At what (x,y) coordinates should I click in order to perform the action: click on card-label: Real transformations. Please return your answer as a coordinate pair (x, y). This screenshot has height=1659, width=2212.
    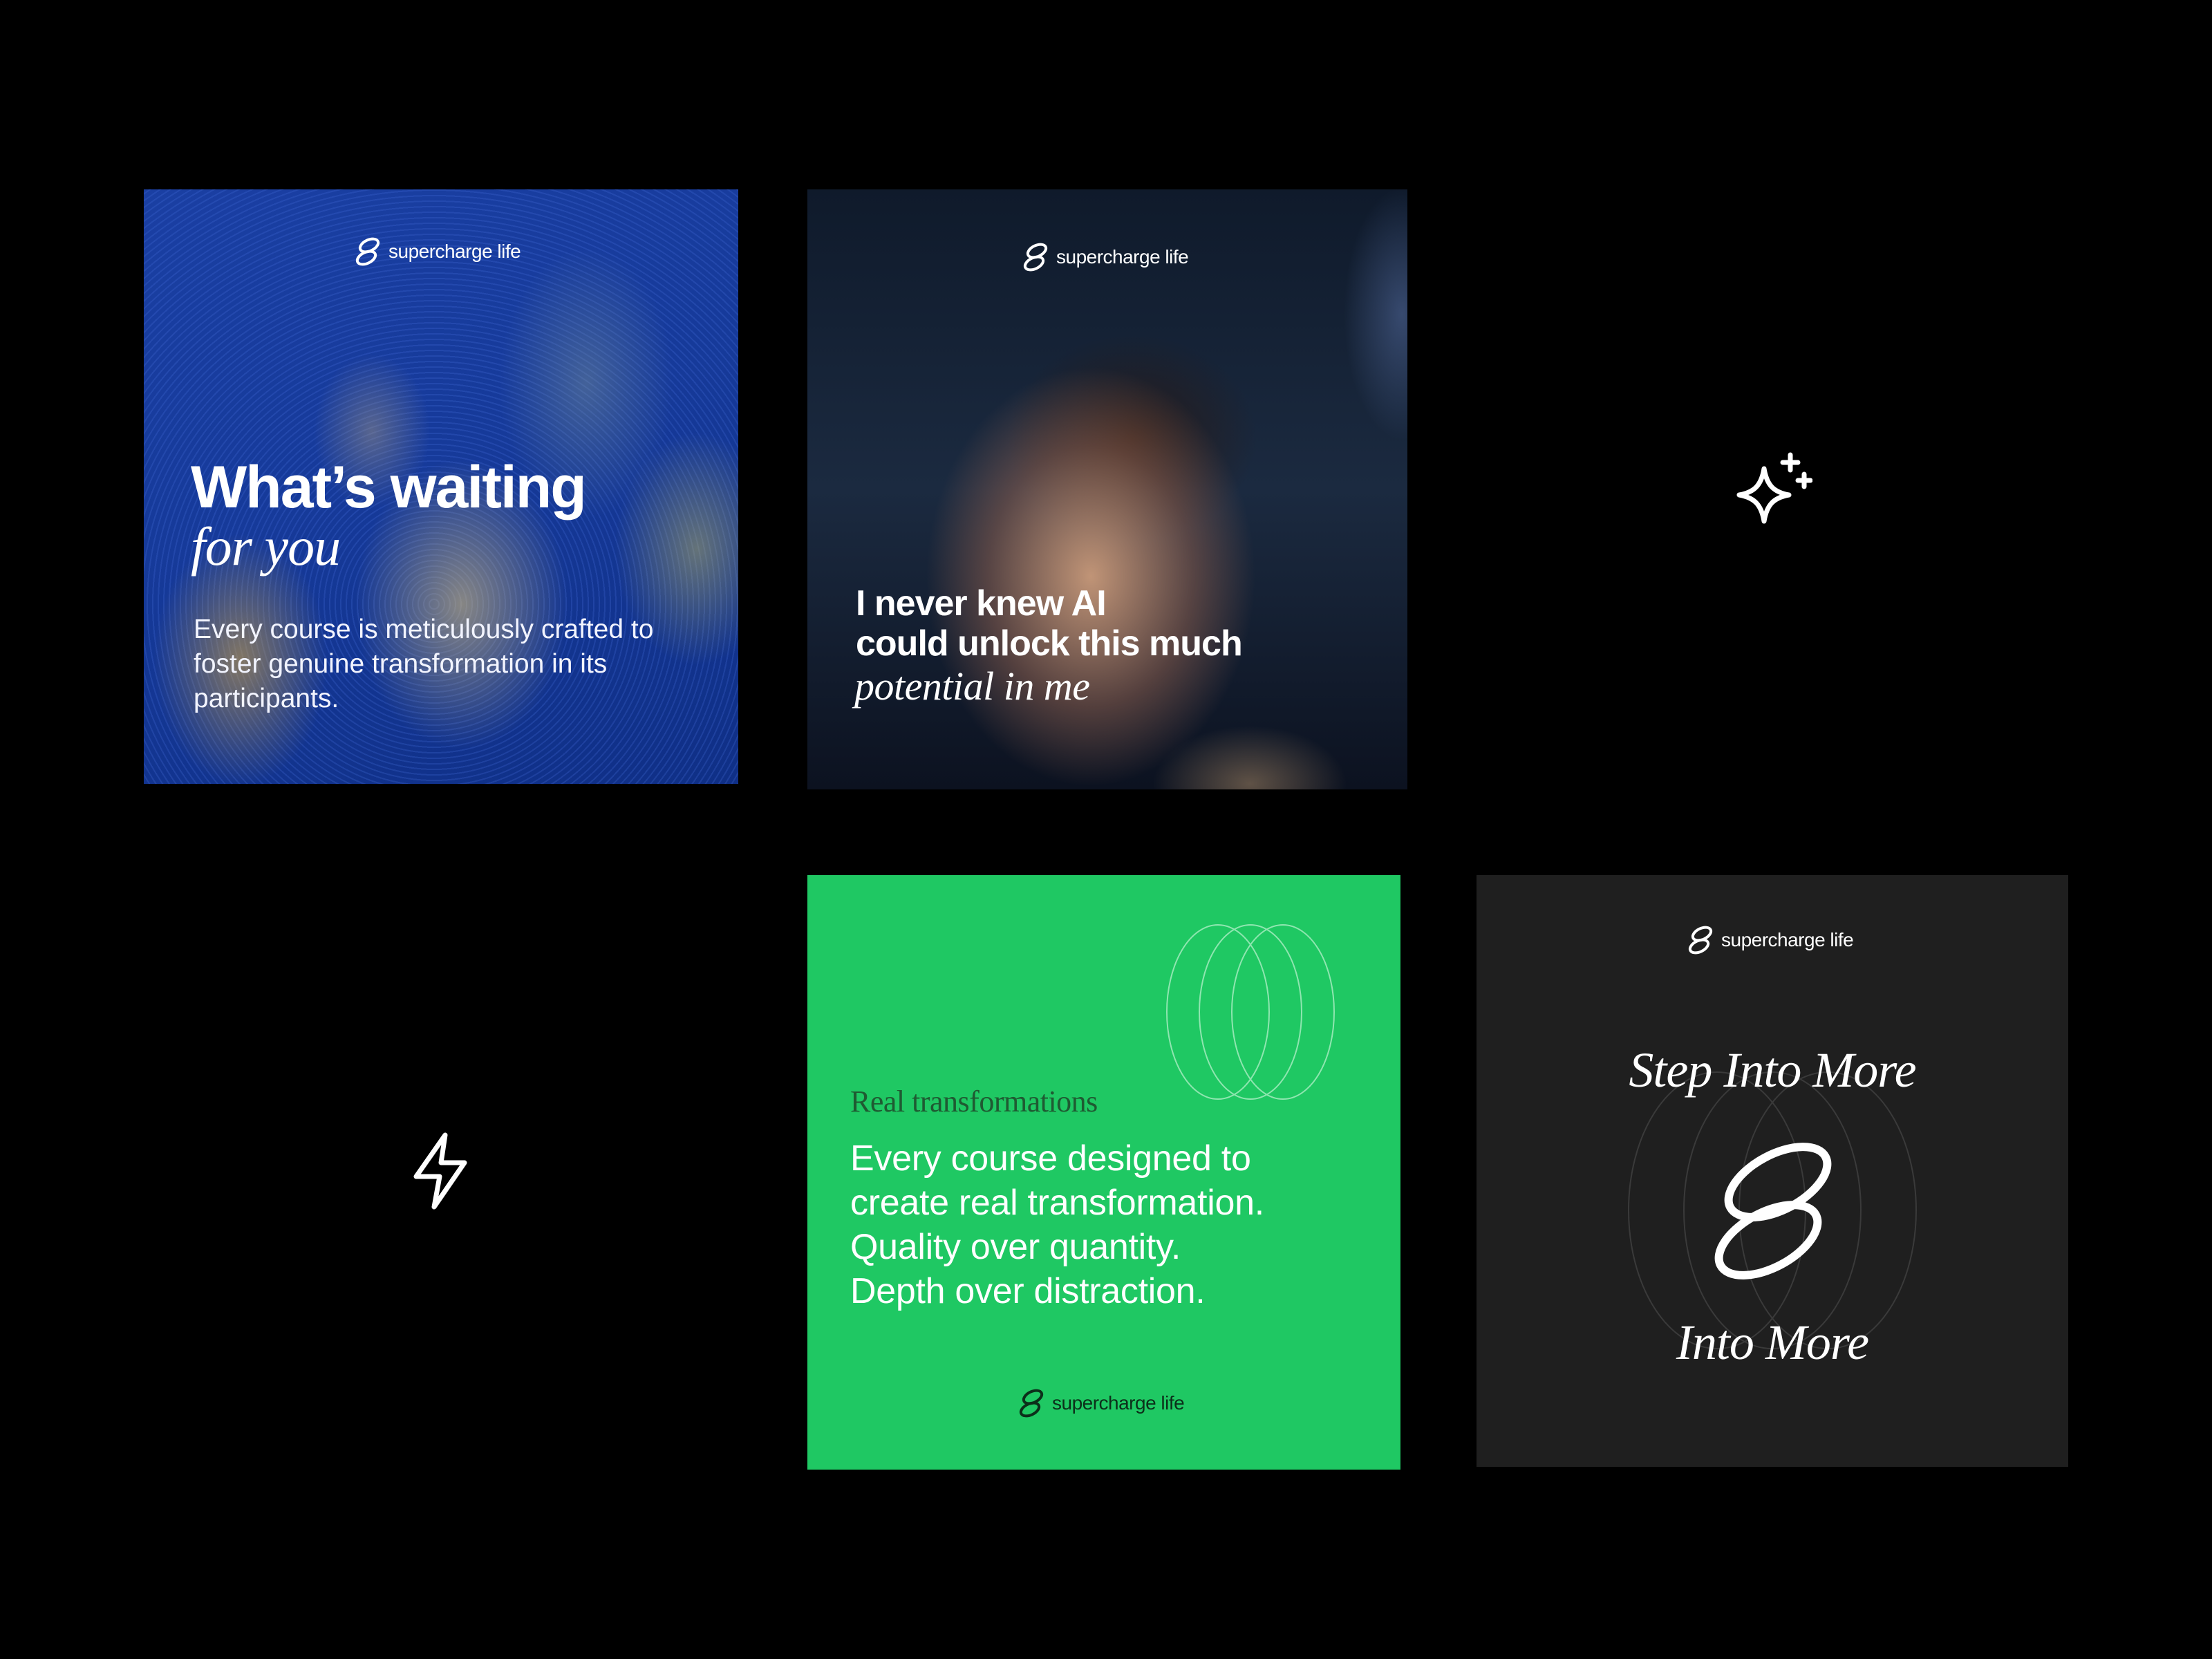
    Looking at the image, I should click on (974, 1101).